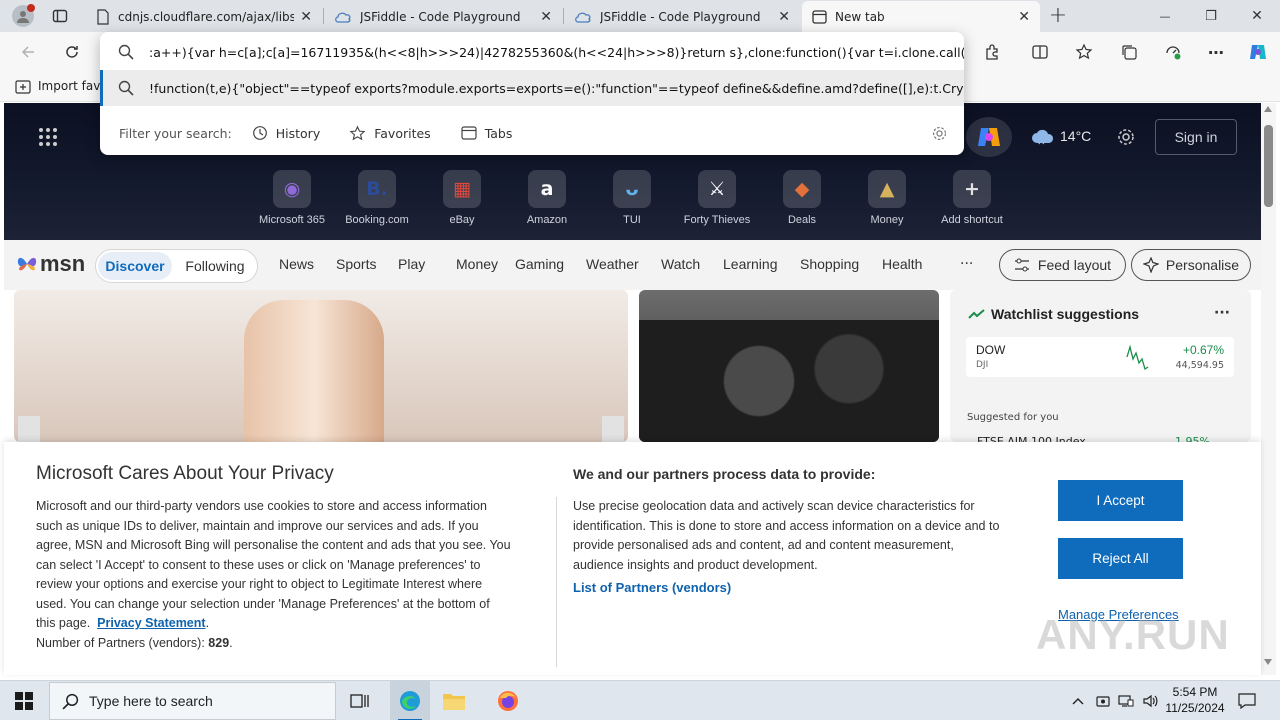 This screenshot has width=1280, height=720. I want to click on privacy-statement-link: Privacy Statement, so click(151, 623).